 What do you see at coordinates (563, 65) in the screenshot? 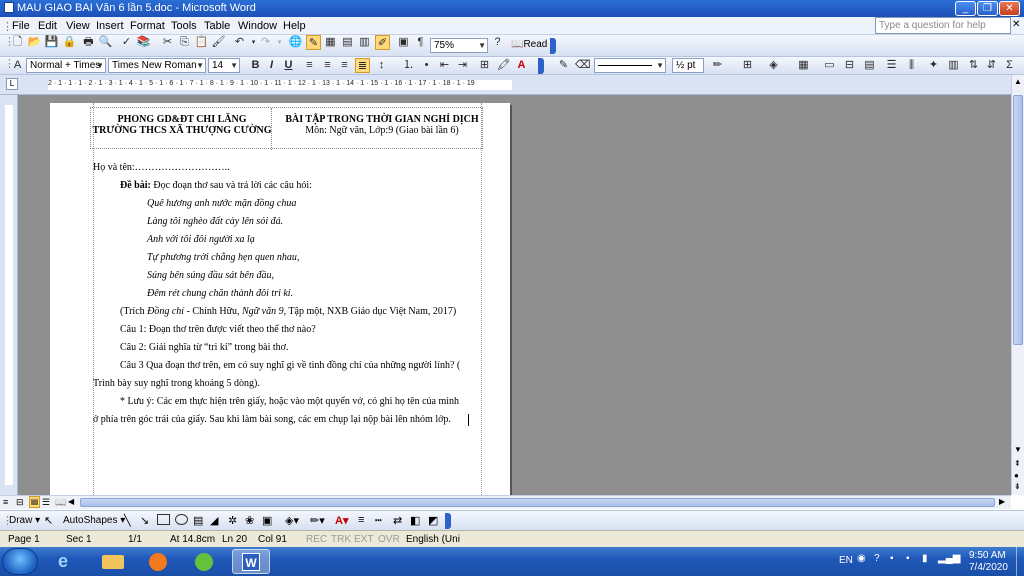
I see `draw-table-icon: ✎` at bounding box center [563, 65].